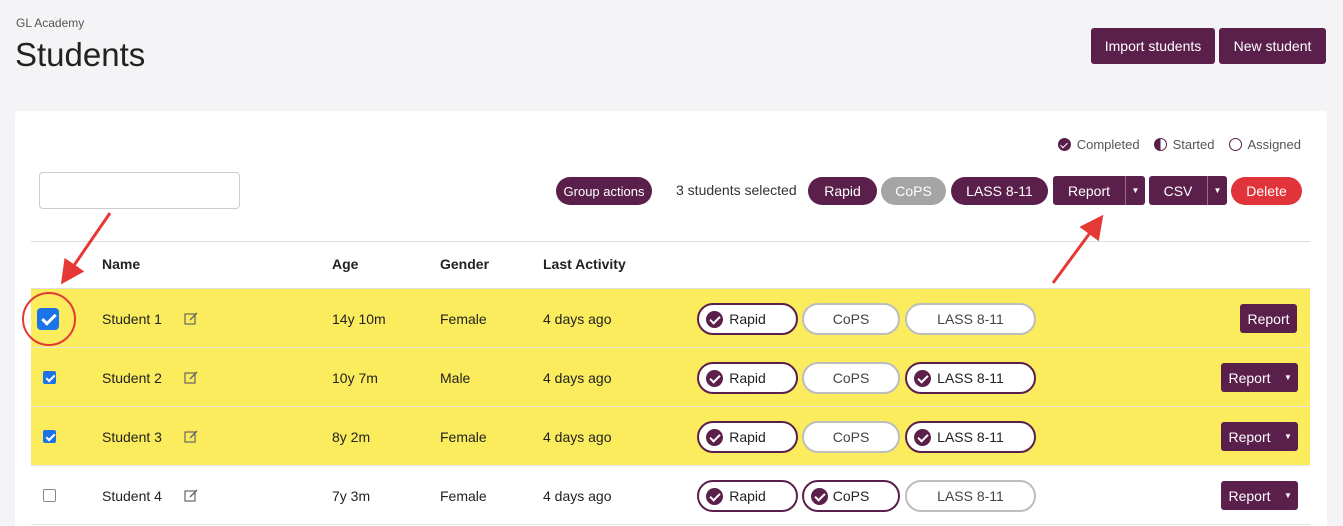 This screenshot has width=1343, height=526. Describe the element at coordinates (455, 377) in the screenshot. I see `student-gender: Male` at that location.